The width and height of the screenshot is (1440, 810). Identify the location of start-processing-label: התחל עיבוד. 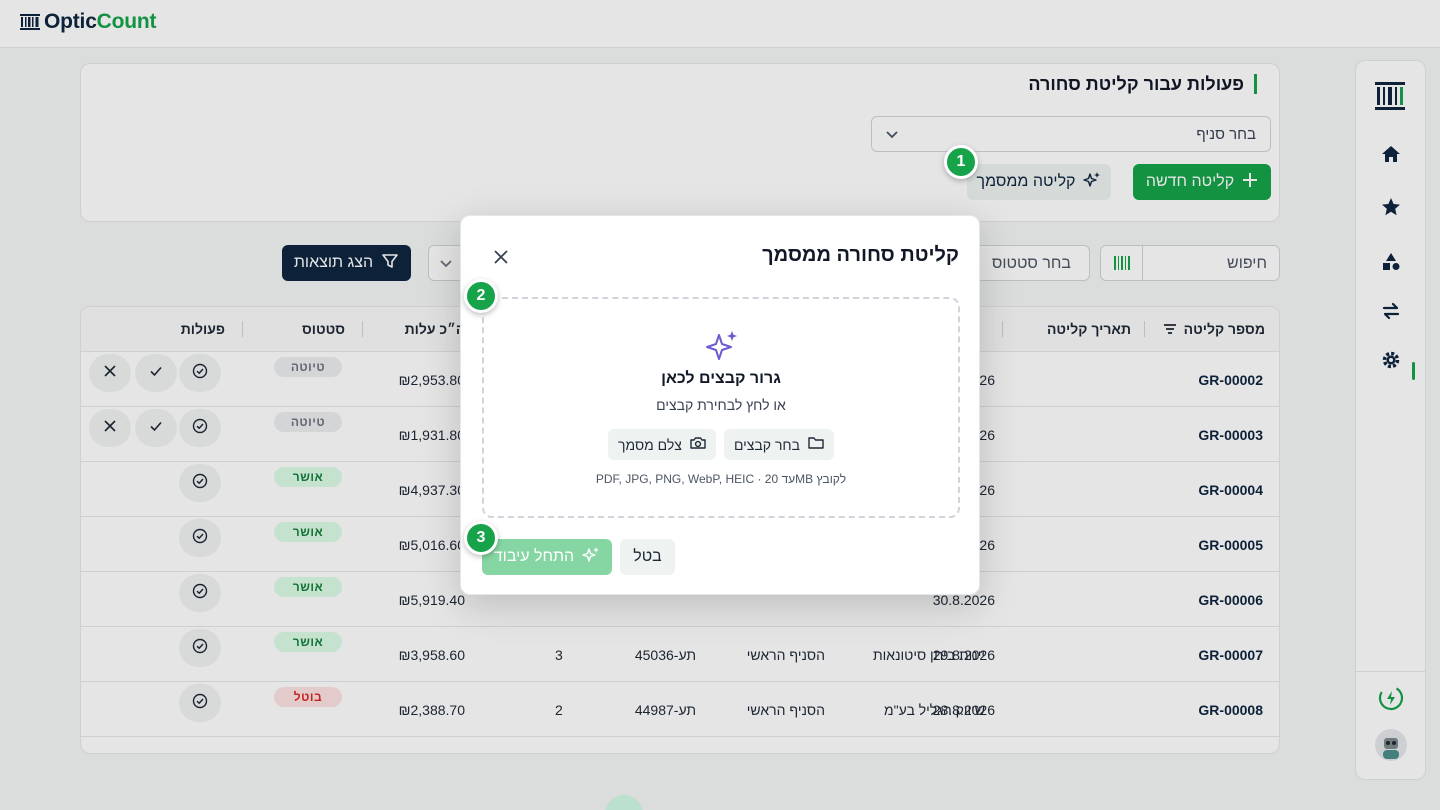
(534, 556).